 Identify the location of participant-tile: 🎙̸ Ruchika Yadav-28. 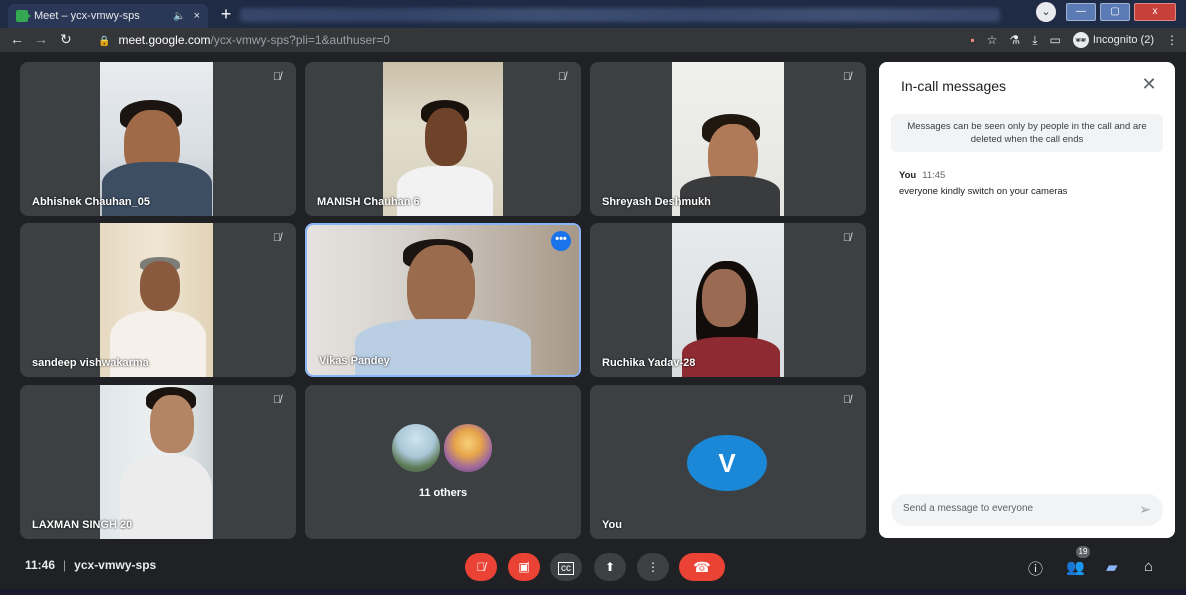
(728, 300).